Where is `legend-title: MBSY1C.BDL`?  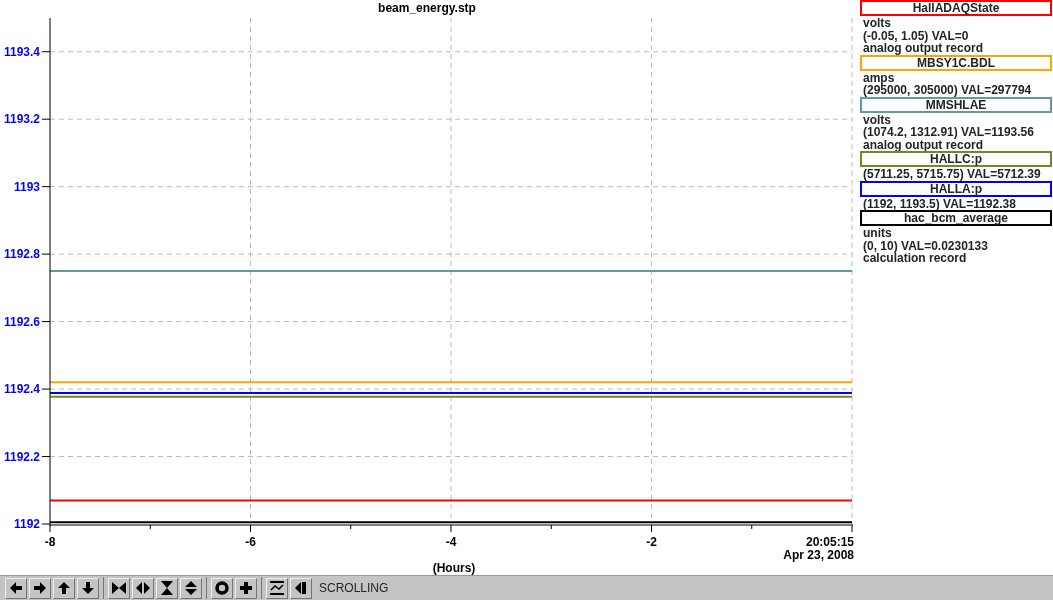 legend-title: MBSY1C.BDL is located at coordinates (956, 62).